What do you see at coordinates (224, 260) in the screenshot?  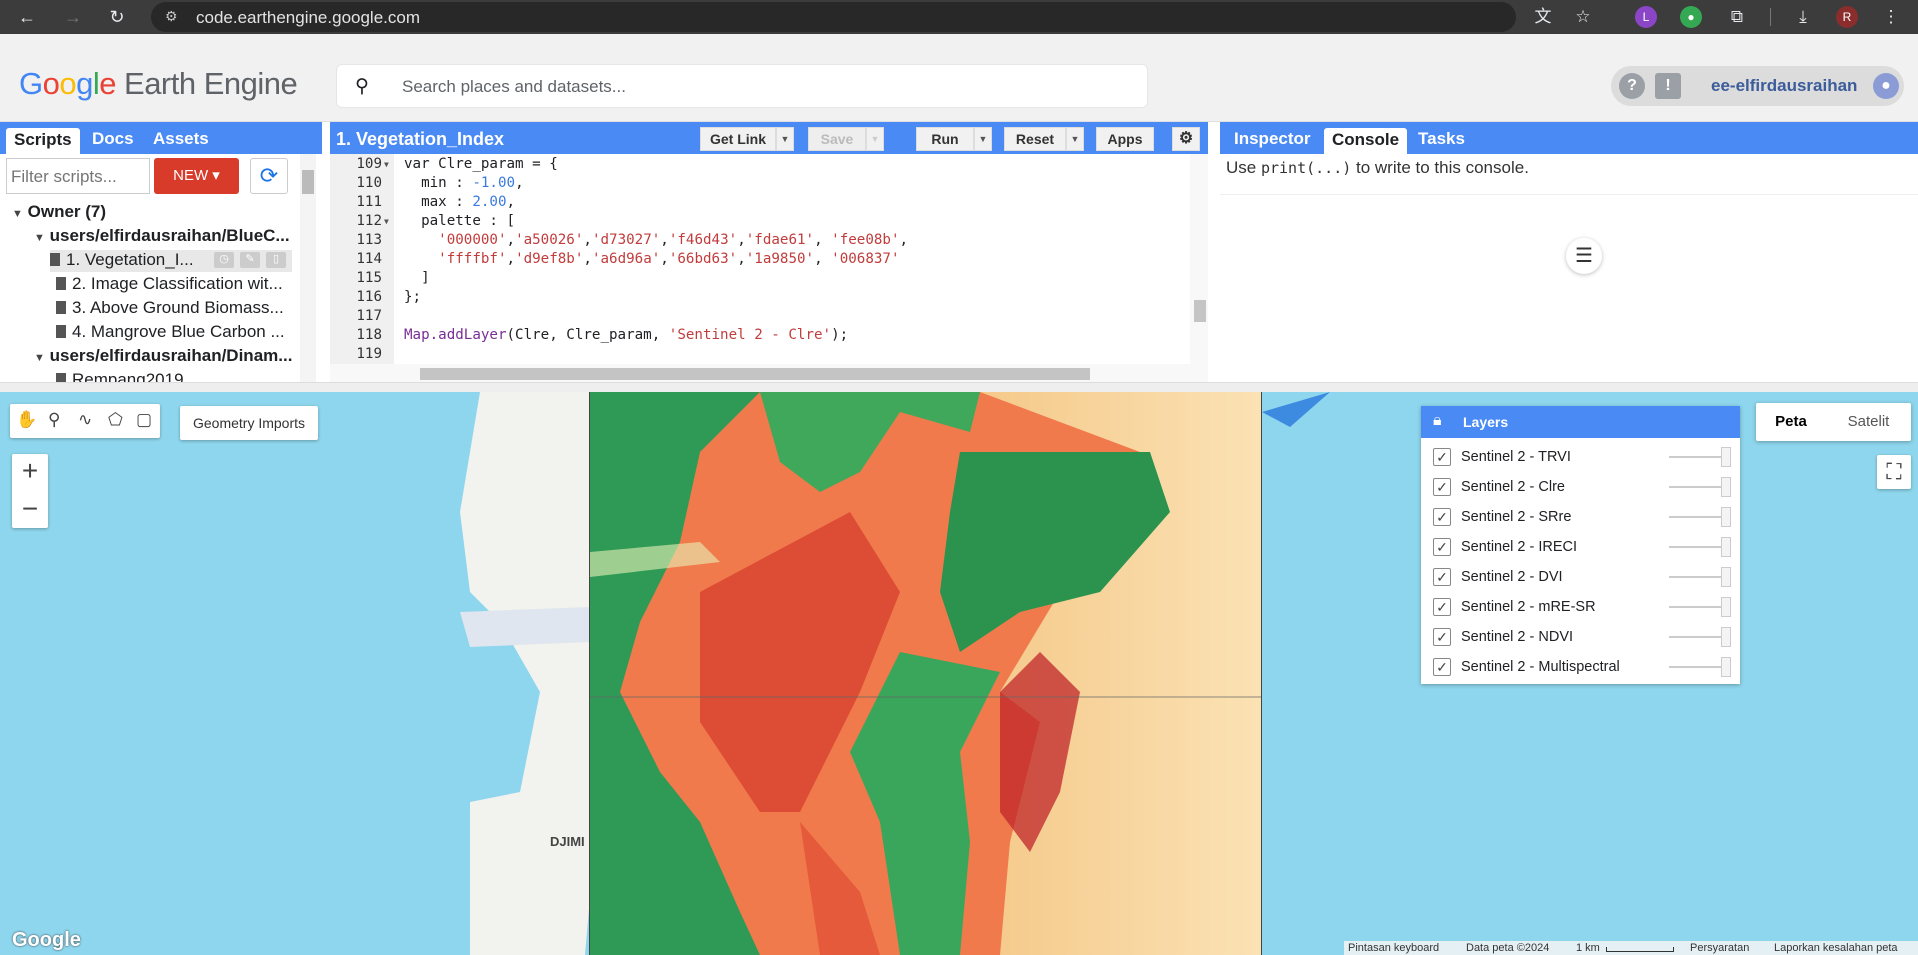 I see `history-icon: ◷` at bounding box center [224, 260].